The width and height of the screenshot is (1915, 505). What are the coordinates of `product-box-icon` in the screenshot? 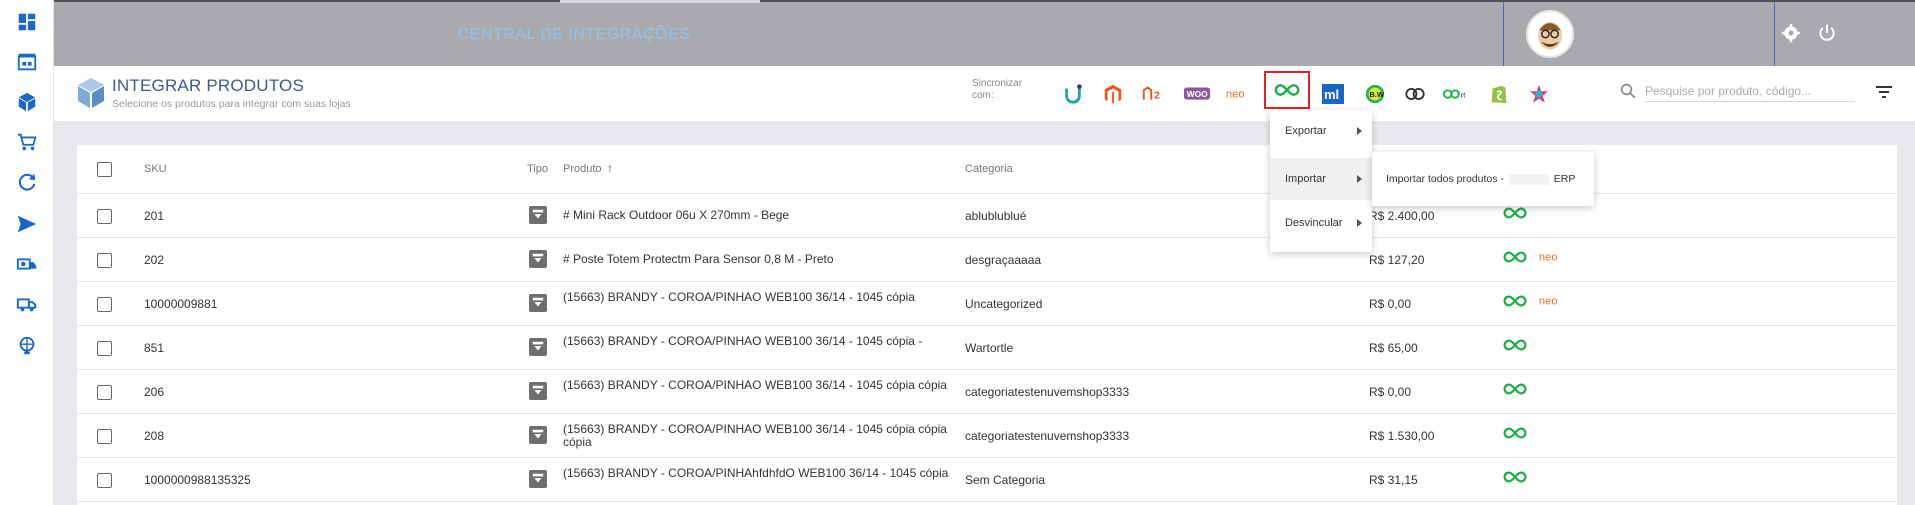 It's located at (27, 102).